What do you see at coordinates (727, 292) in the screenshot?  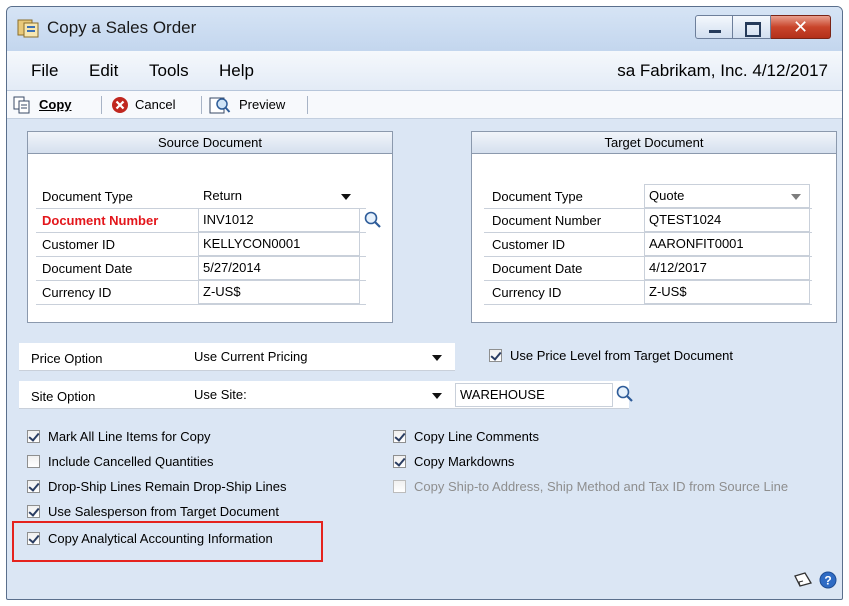 I see `target-currency-id-field: Z-US$` at bounding box center [727, 292].